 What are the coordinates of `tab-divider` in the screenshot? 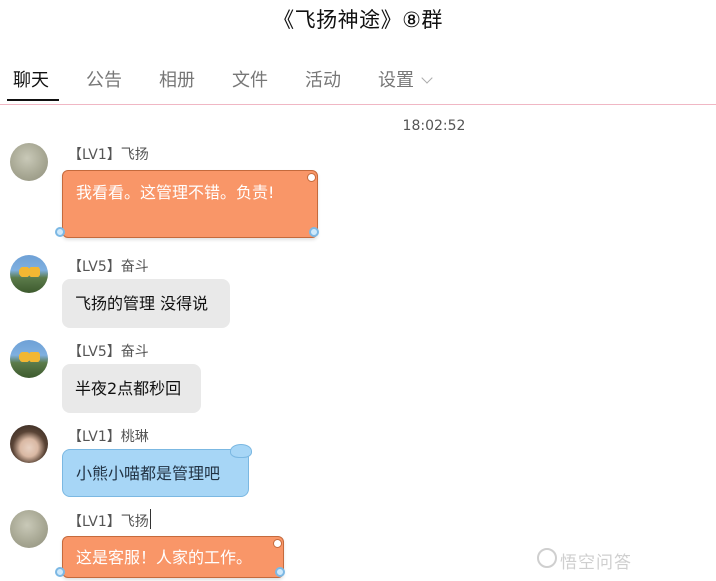 It's located at (358, 104).